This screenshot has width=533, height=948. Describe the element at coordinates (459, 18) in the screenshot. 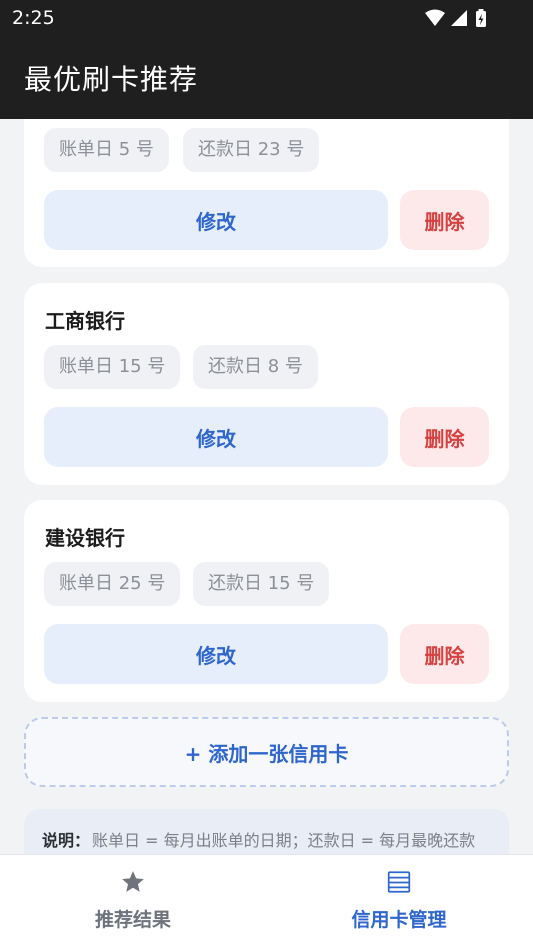

I see `signal-icon` at that location.